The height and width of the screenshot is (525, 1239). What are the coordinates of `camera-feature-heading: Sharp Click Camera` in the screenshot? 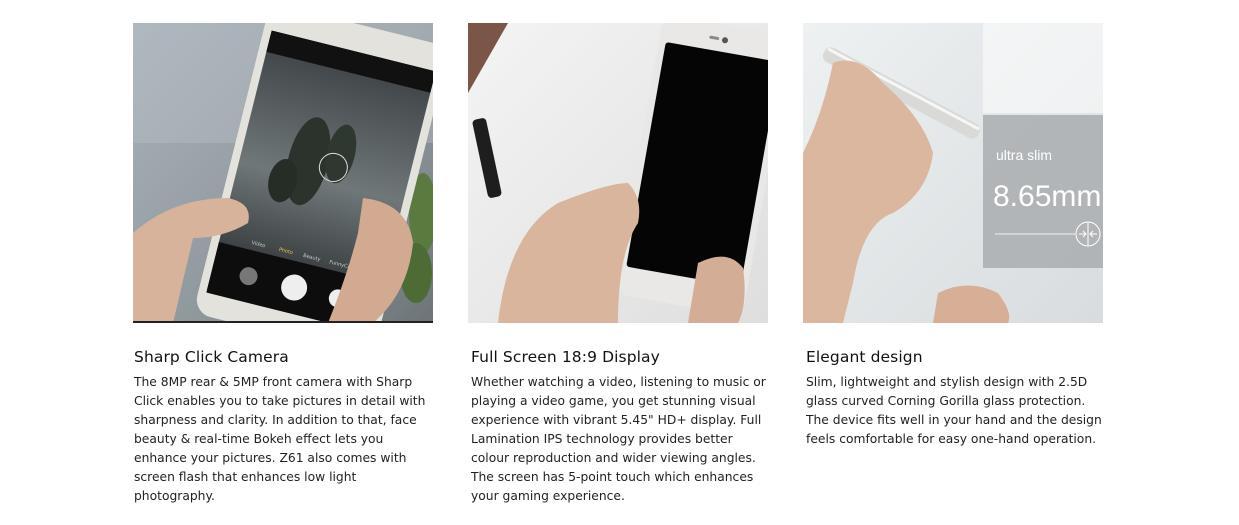 It's located at (211, 357).